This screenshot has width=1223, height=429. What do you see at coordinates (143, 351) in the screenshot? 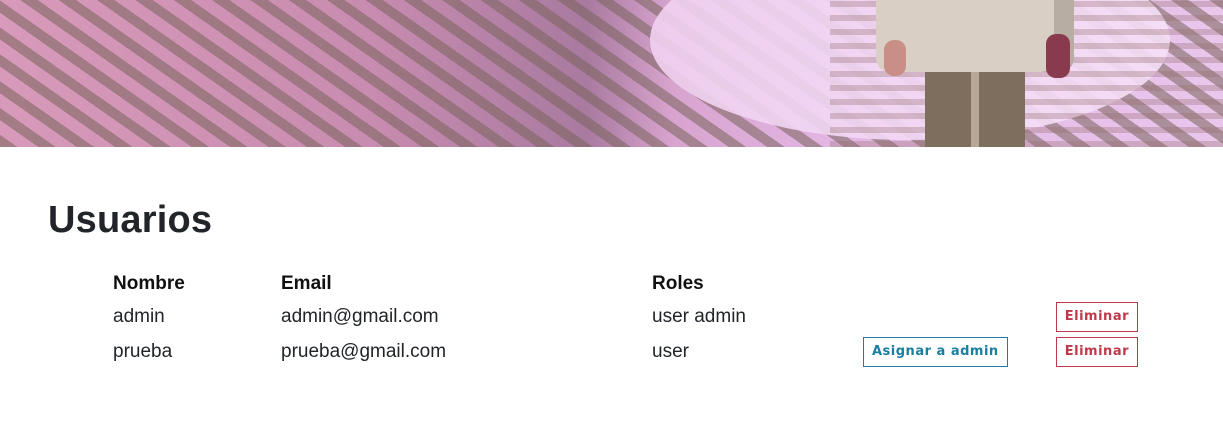
I see `user-name-cell: prueba` at bounding box center [143, 351].